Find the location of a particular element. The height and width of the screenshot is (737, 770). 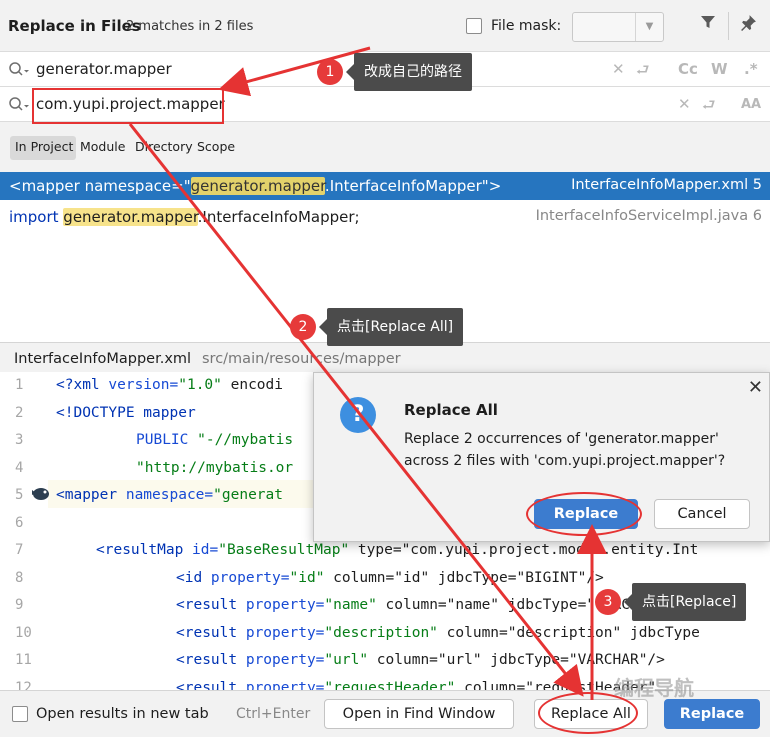

line-number: 3 is located at coordinates (19, 440).